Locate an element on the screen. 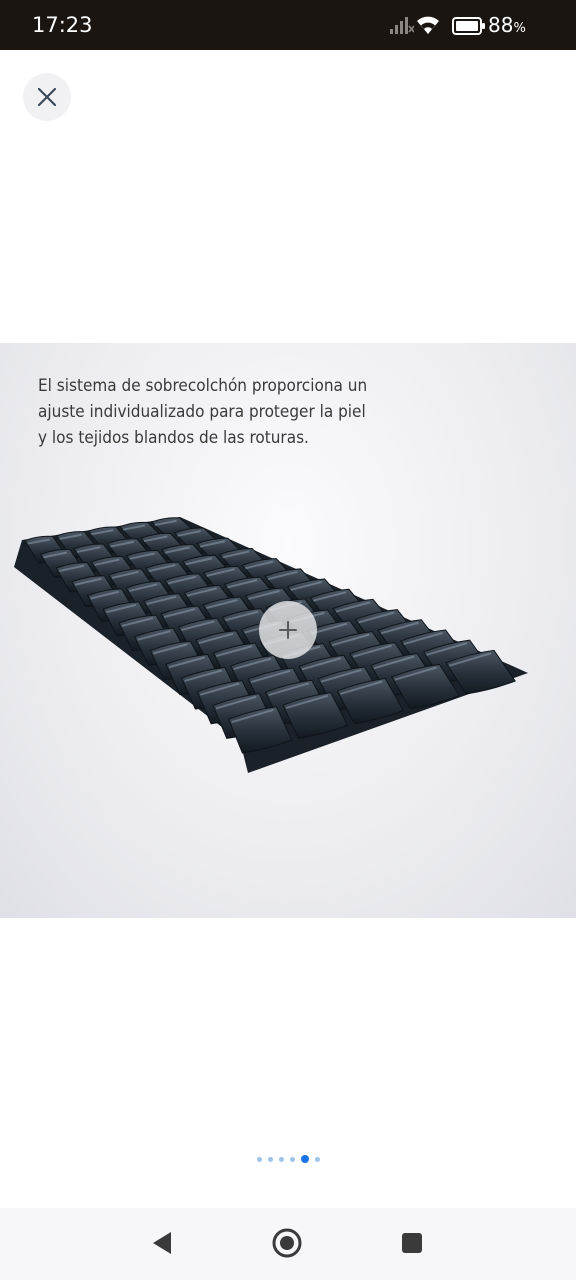 This screenshot has height=1280, width=576. battery-level: 88% is located at coordinates (507, 25).